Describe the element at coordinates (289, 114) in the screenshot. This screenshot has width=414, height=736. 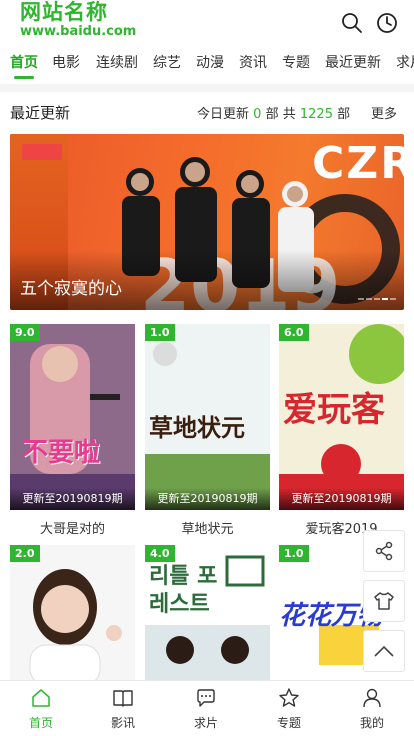
I see `total-label: 共` at that location.